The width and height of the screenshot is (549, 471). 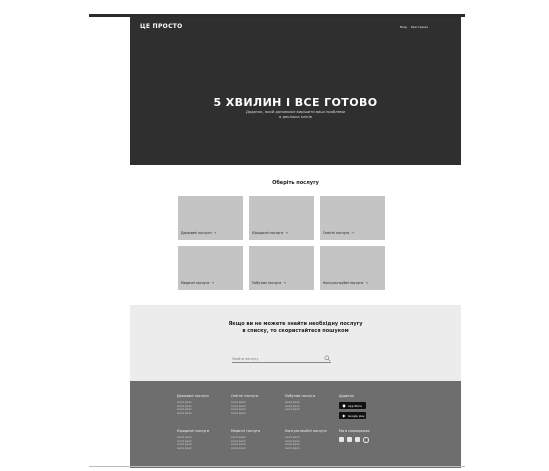 I want to click on service-tile-consulting: Консультаційні послуги →, so click(x=352, y=268).